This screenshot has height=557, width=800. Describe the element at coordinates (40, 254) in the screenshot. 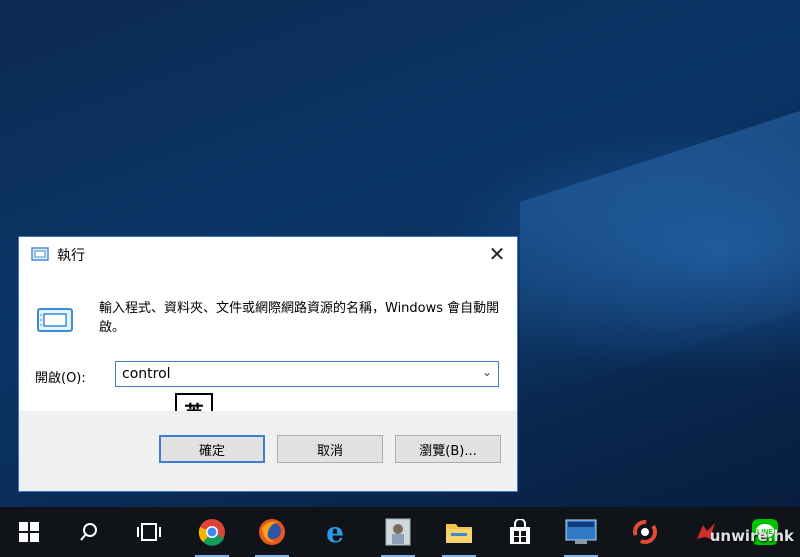

I see `run-app-icon` at that location.